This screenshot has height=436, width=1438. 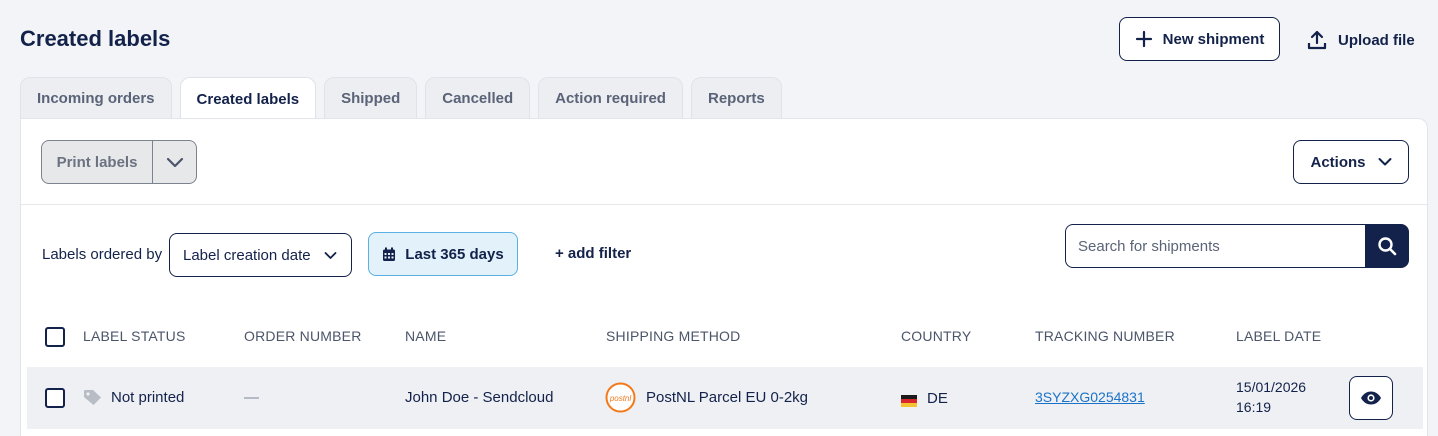 I want to click on print-labels-dropdown-toggle, so click(x=174, y=162).